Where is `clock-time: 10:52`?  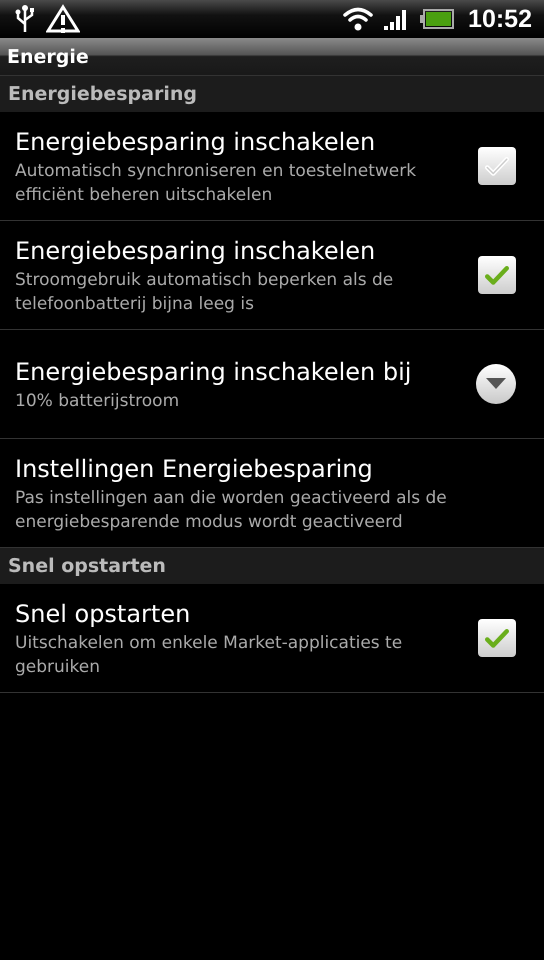 clock-time: 10:52 is located at coordinates (500, 19).